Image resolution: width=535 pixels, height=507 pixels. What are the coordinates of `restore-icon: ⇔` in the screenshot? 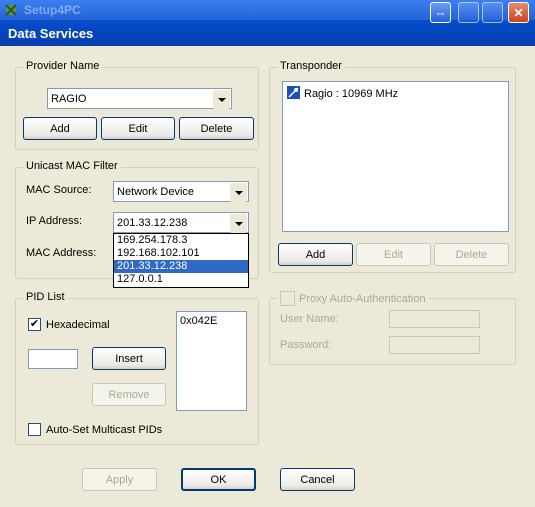 It's located at (440, 12).